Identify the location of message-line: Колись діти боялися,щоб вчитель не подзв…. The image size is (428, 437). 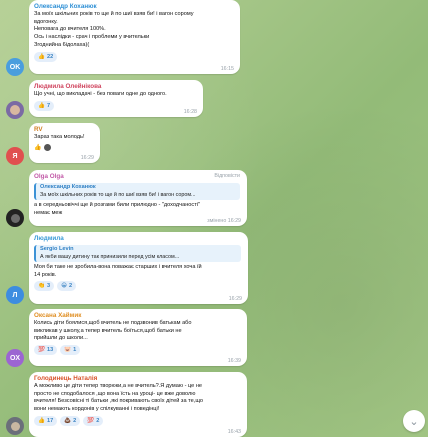
(113, 323).